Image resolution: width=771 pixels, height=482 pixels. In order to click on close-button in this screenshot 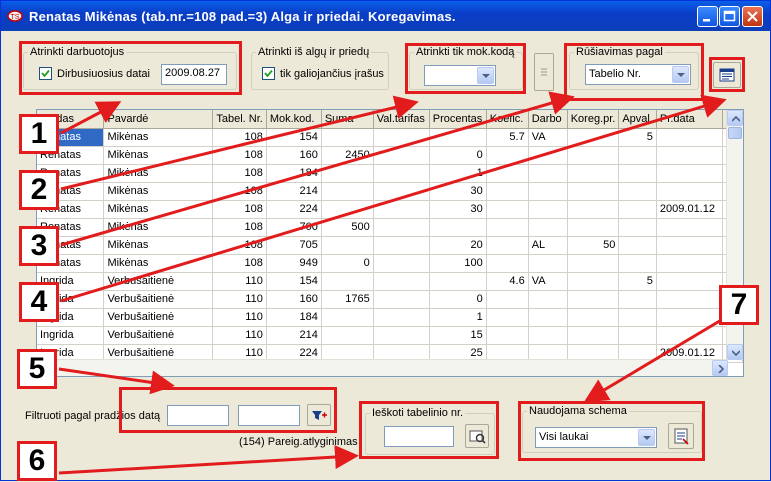, I will do `click(752, 16)`.